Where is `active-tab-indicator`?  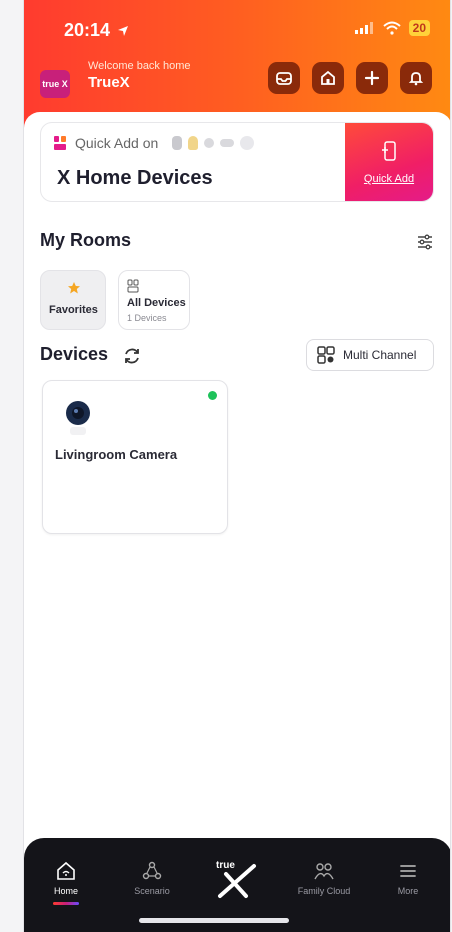 active-tab-indicator is located at coordinates (66, 903).